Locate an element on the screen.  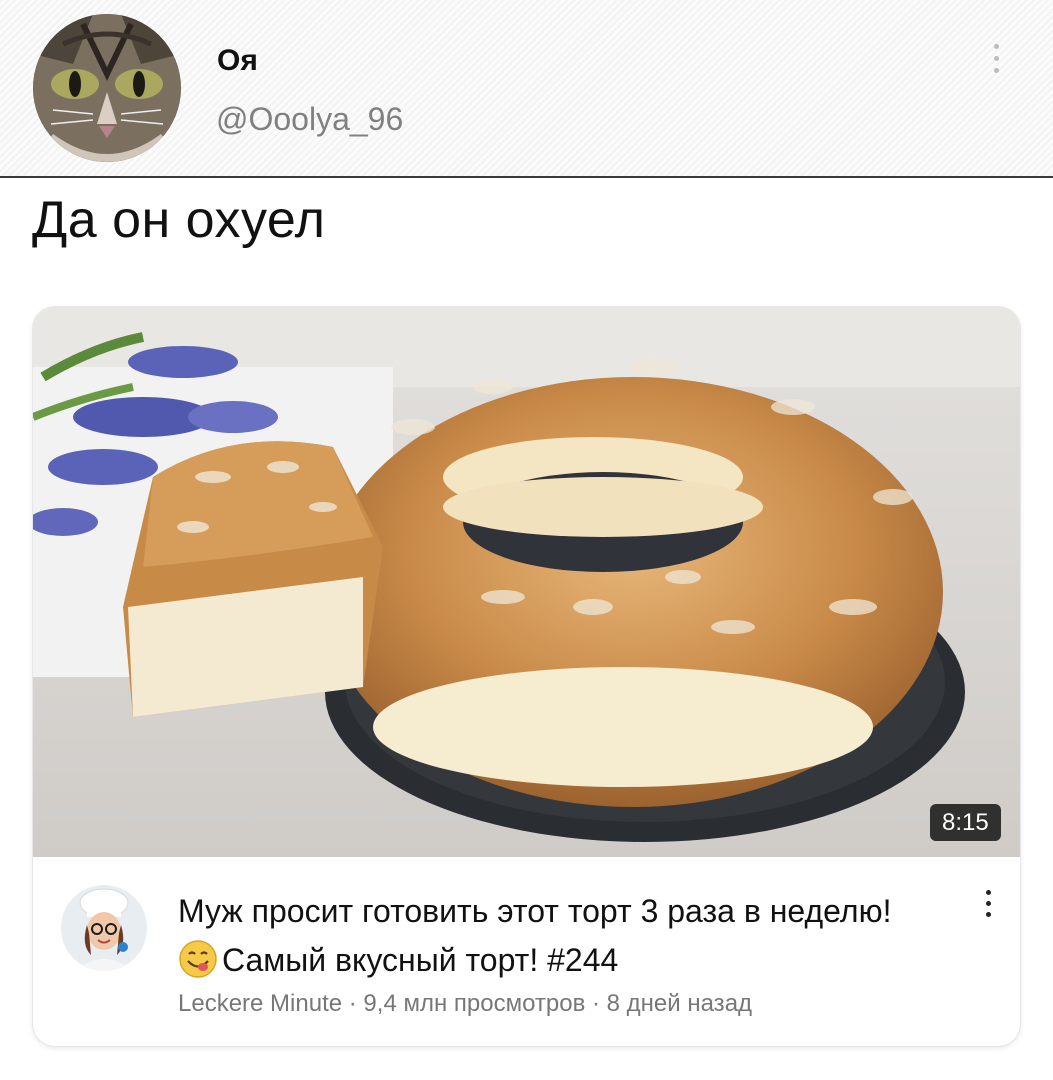
cat-photo is located at coordinates (107, 88).